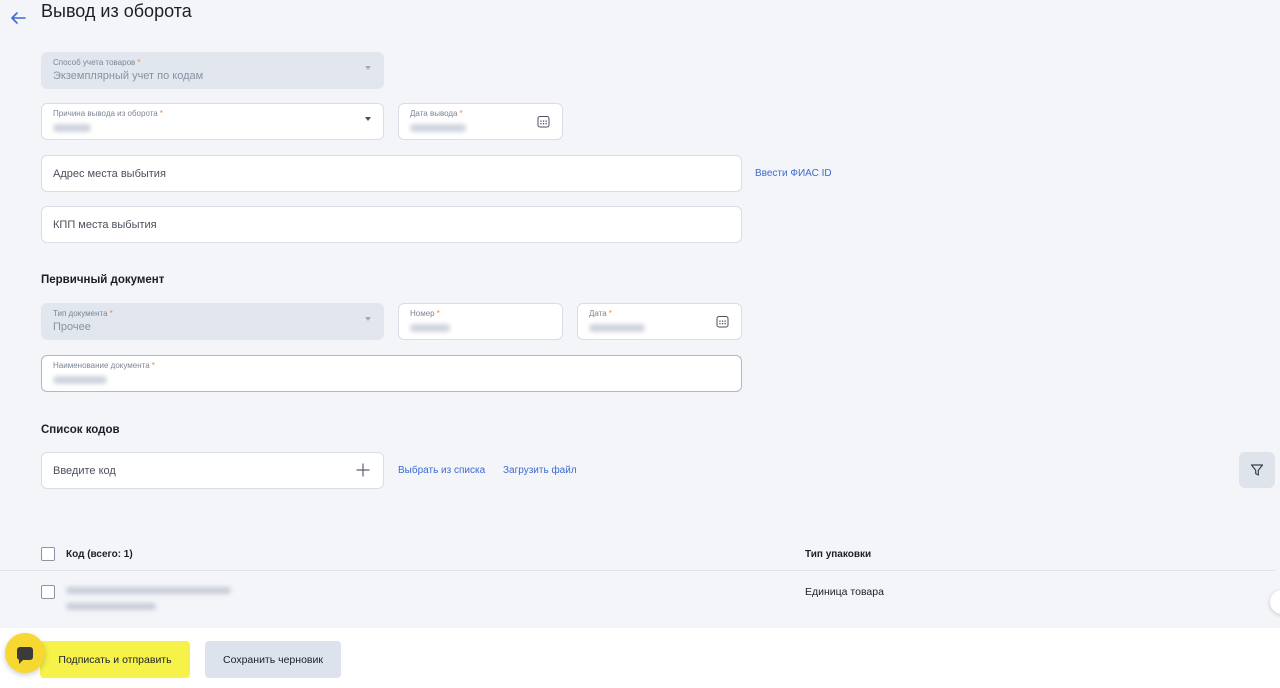  Describe the element at coordinates (540, 470) in the screenshot. I see `upload-file-link: Загрузить файл` at that location.